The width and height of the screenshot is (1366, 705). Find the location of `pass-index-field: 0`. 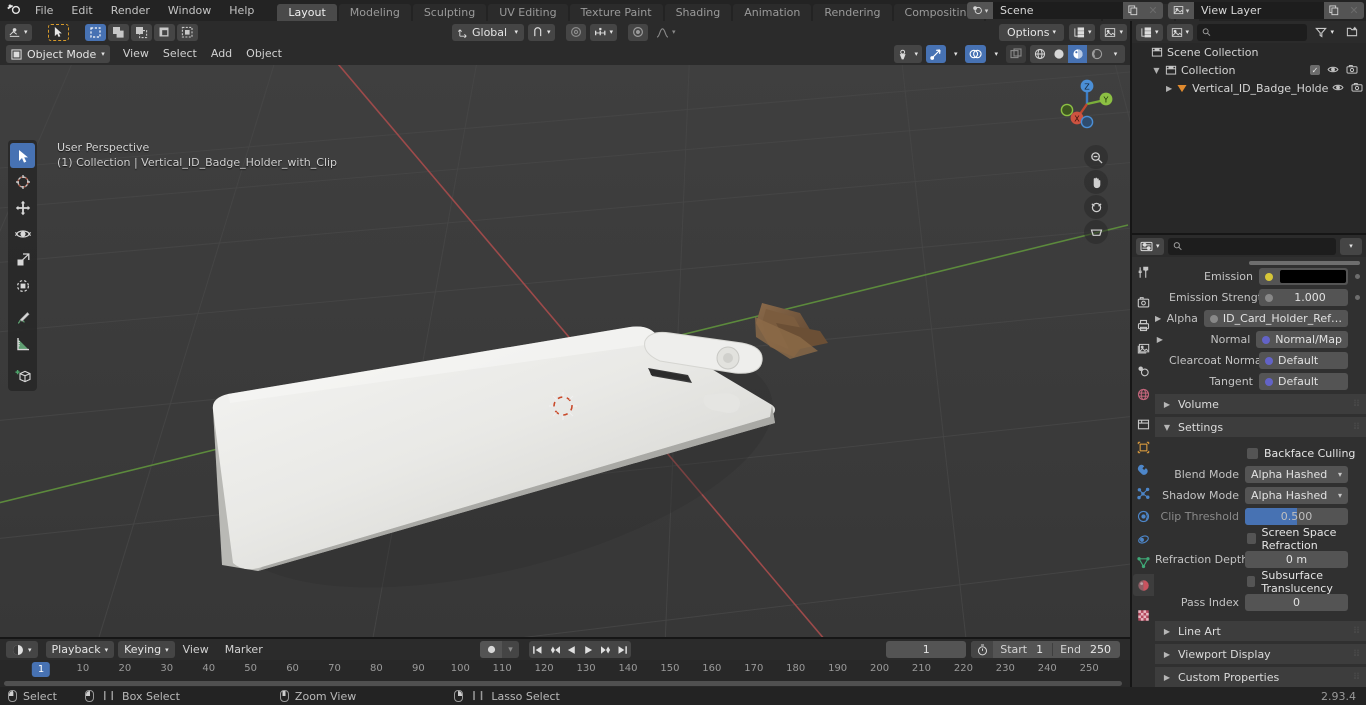

pass-index-field: 0 is located at coordinates (1296, 602).